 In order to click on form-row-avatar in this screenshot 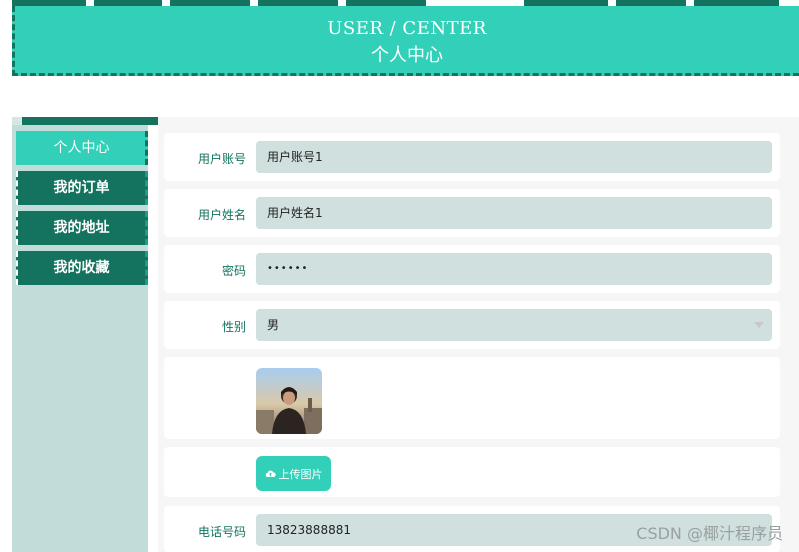, I will do `click(472, 398)`.